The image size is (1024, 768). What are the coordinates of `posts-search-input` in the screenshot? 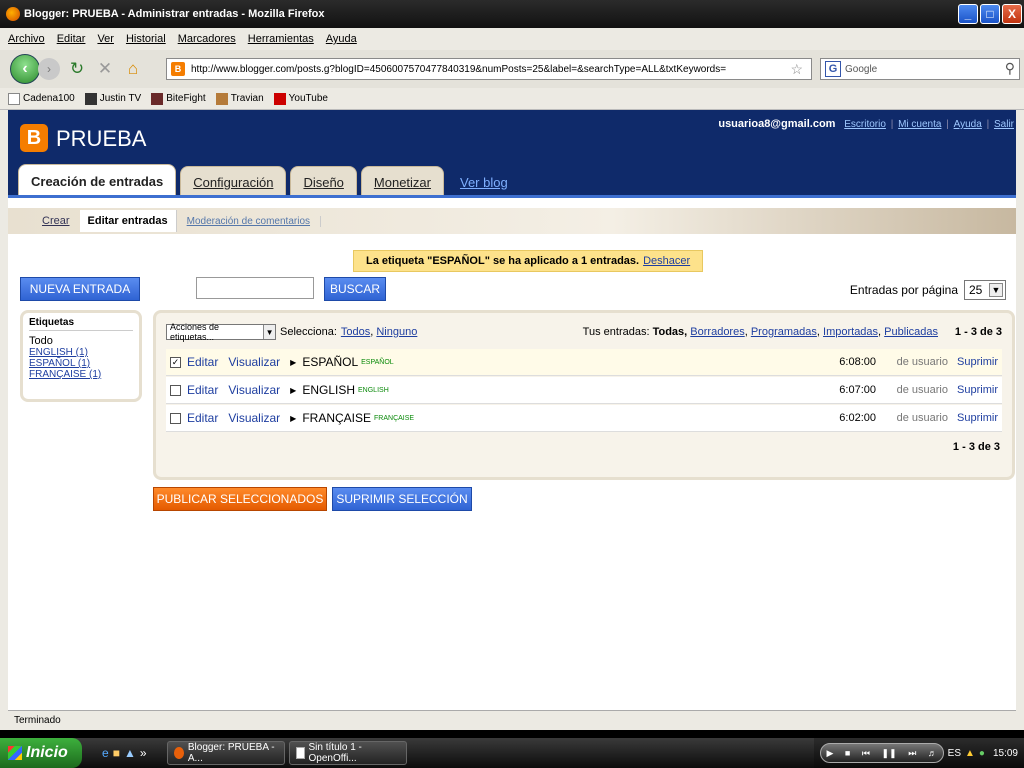 It's located at (255, 288).